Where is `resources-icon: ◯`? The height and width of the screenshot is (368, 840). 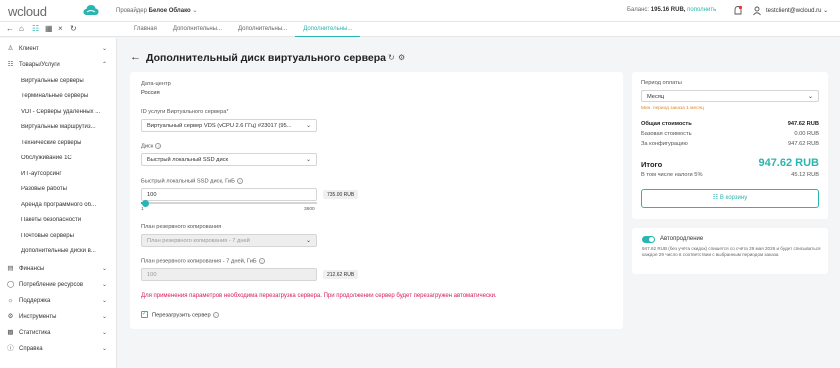
resources-icon: ◯ is located at coordinates (11, 284).